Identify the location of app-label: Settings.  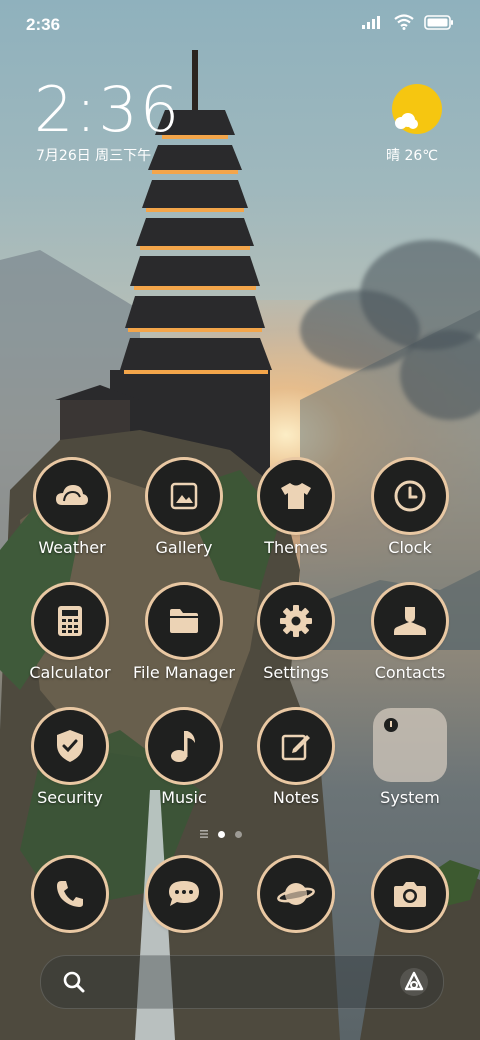
(296, 672).